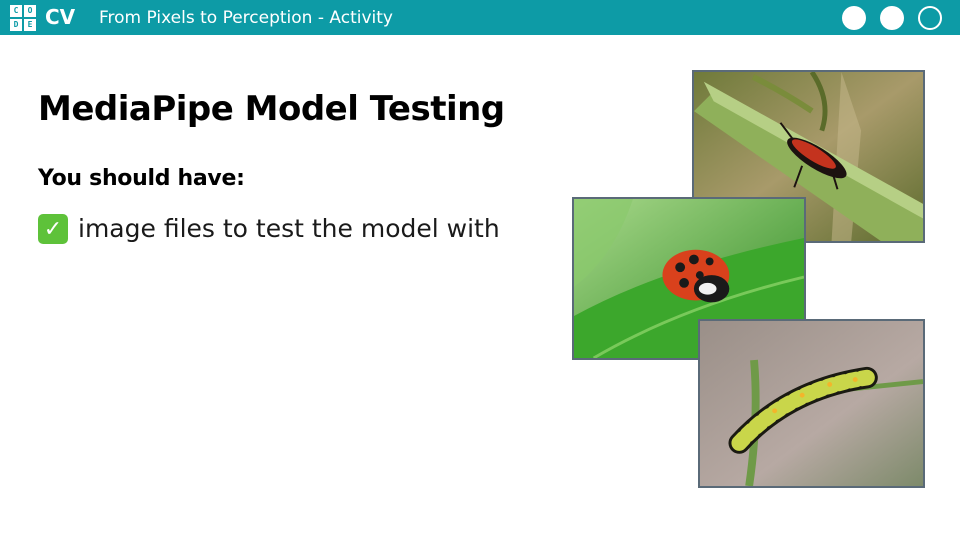 The height and width of the screenshot is (540, 960). What do you see at coordinates (141, 178) in the screenshot?
I see `slide-subtitle: You should have:` at bounding box center [141, 178].